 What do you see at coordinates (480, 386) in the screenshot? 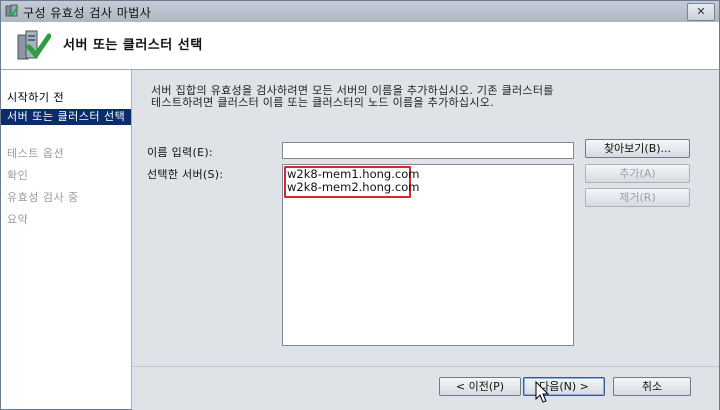
I see `previous-button: < 이전(P)` at bounding box center [480, 386].